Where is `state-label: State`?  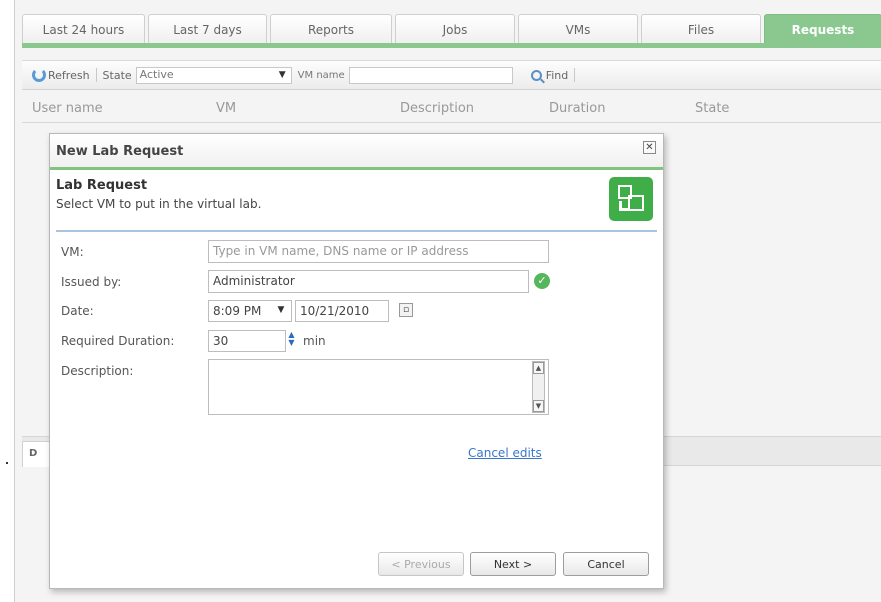 state-label: State is located at coordinates (117, 75).